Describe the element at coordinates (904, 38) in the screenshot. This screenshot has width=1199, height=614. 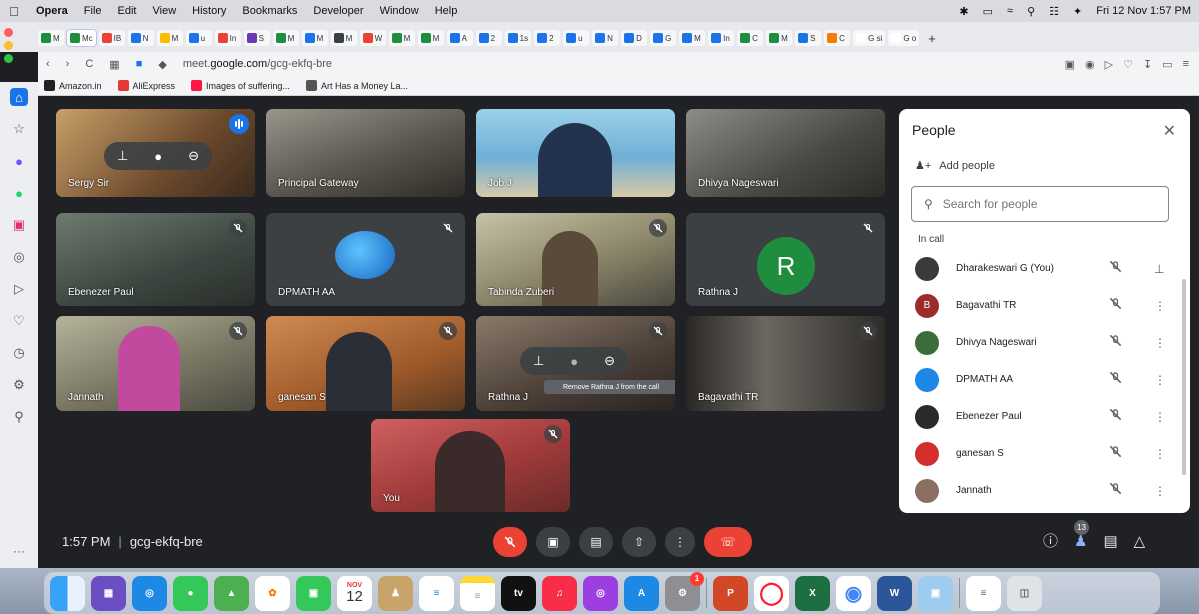
I see `browser-tab: G o` at that location.